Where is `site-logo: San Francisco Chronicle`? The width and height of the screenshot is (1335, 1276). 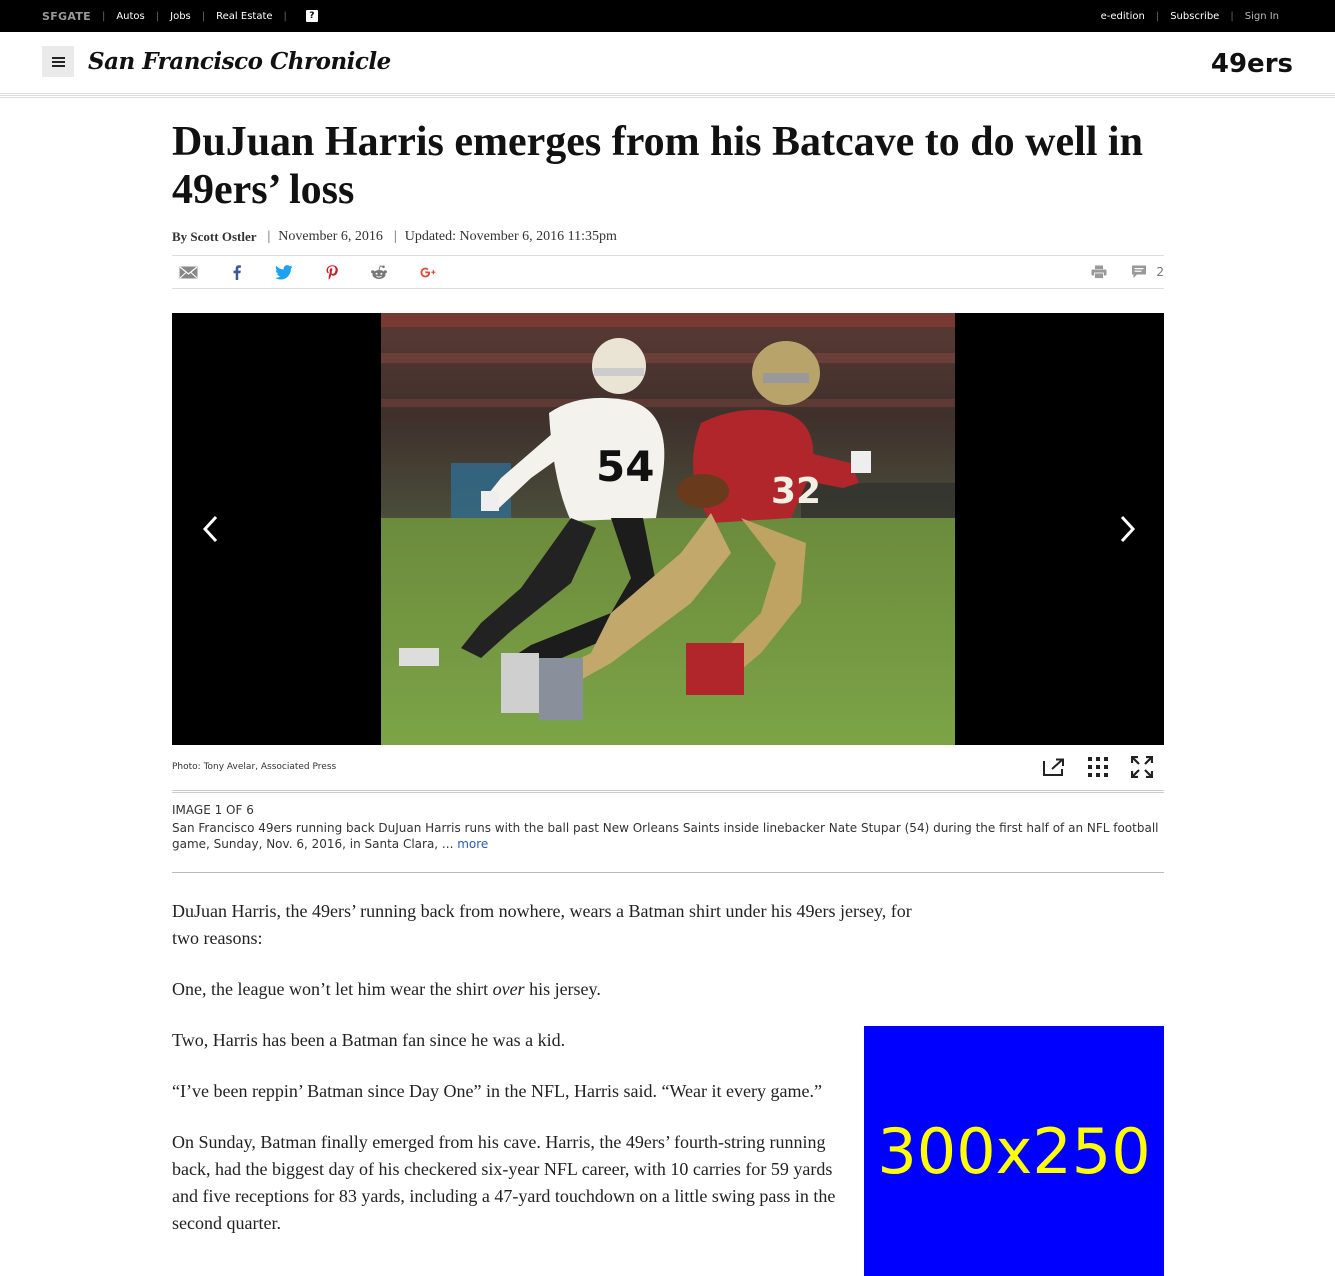 site-logo: San Francisco Chronicle is located at coordinates (239, 61).